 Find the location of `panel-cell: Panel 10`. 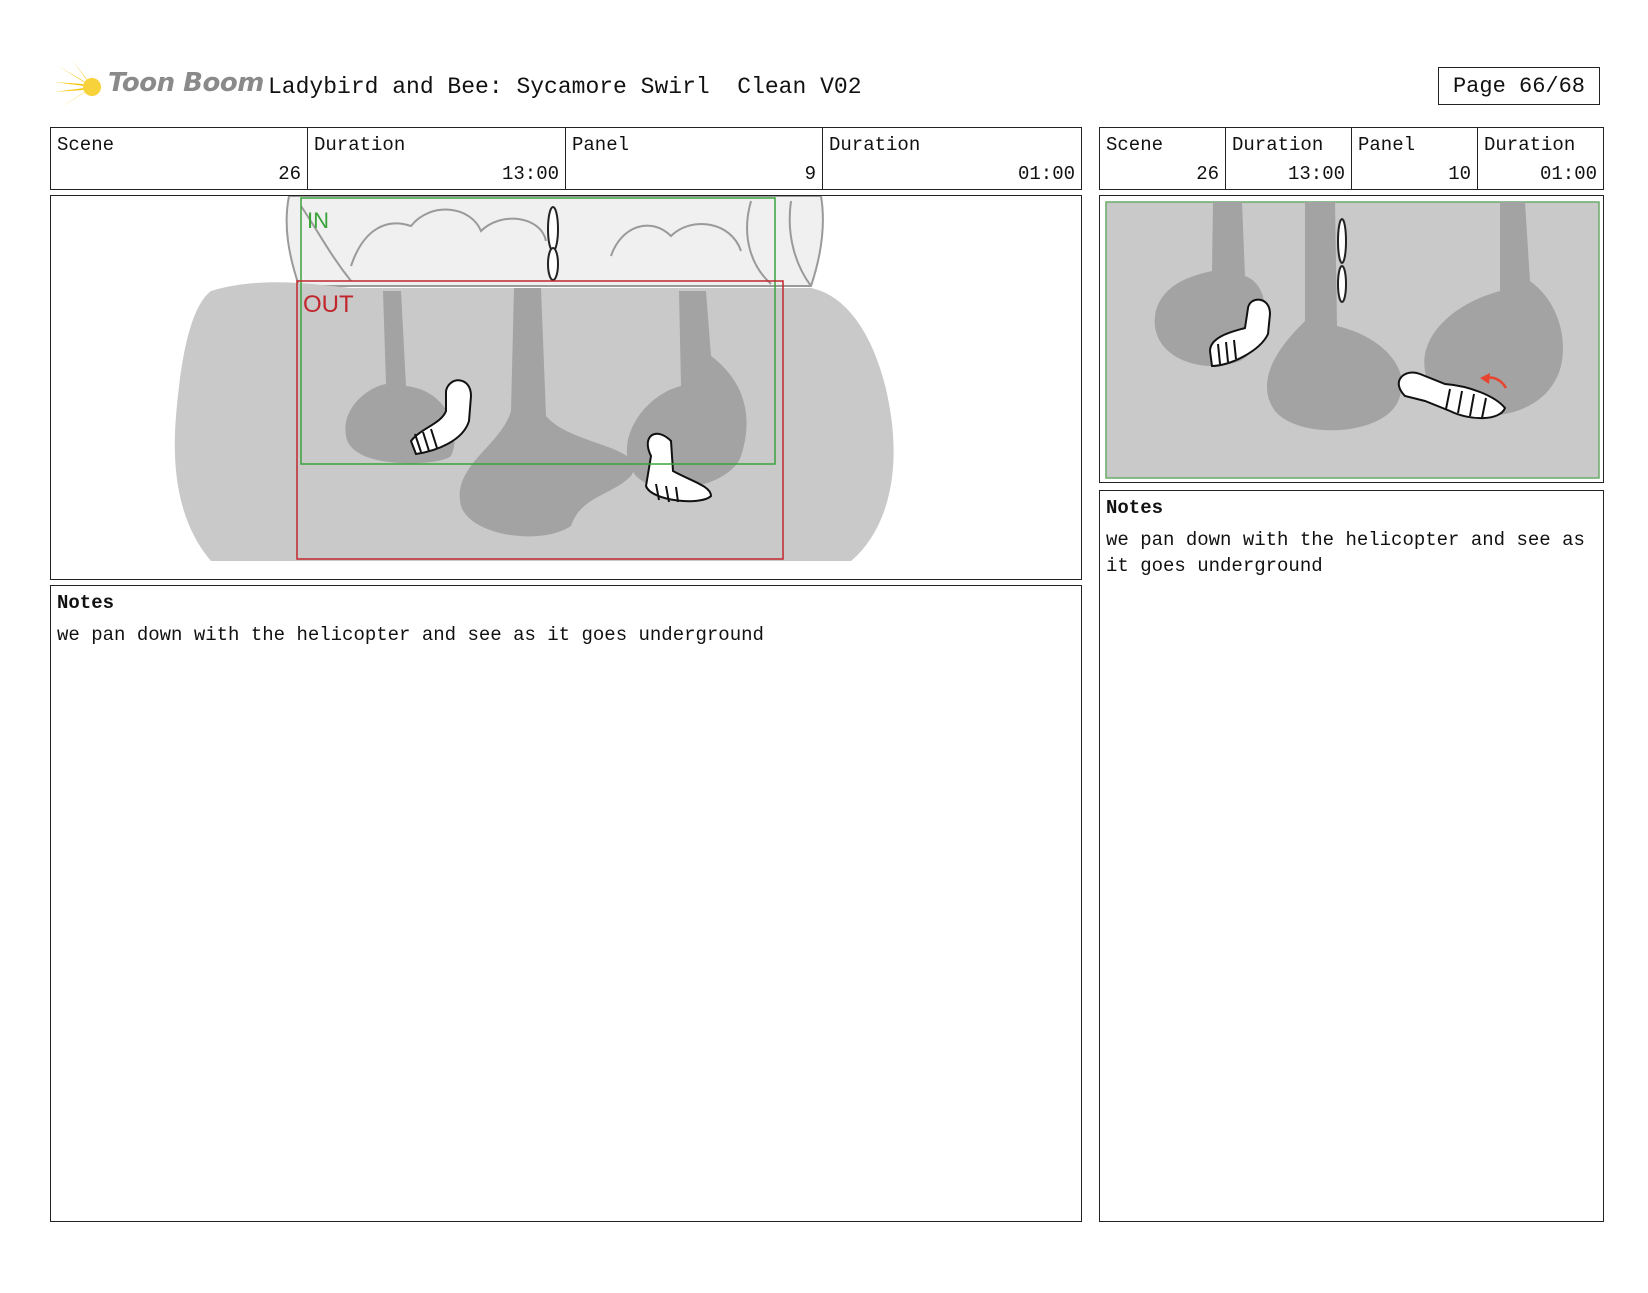

panel-cell: Panel 10 is located at coordinates (1415, 158).